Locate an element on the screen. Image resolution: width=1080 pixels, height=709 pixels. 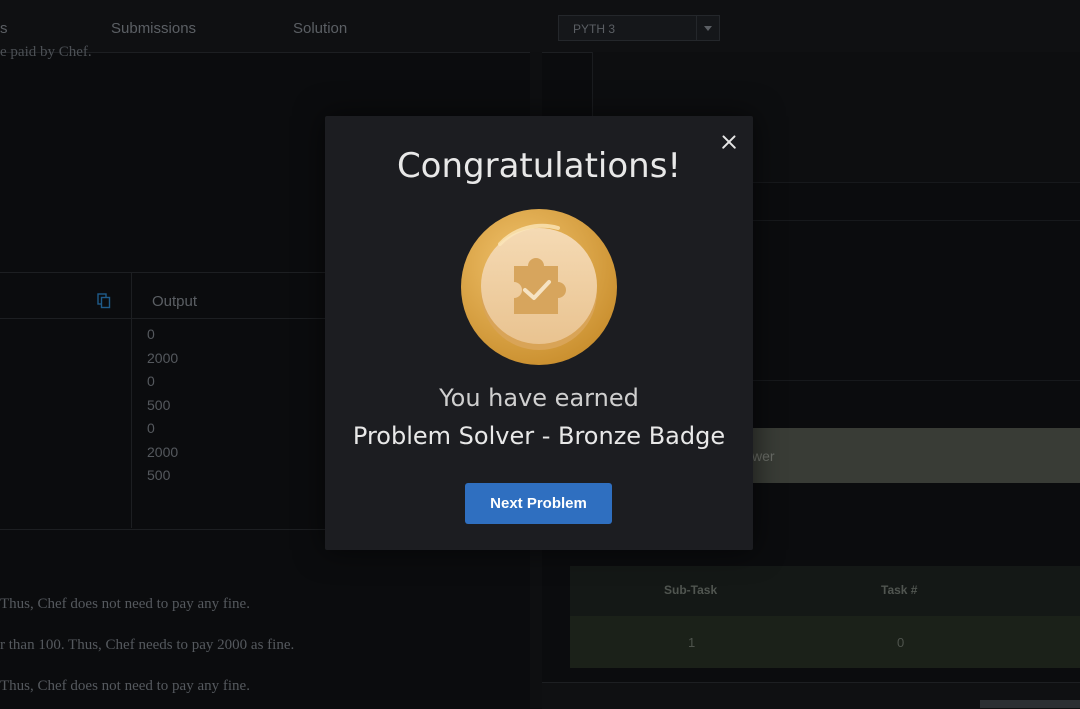
badge-name: Problem Solver - Bronze Badge is located at coordinates (539, 436).